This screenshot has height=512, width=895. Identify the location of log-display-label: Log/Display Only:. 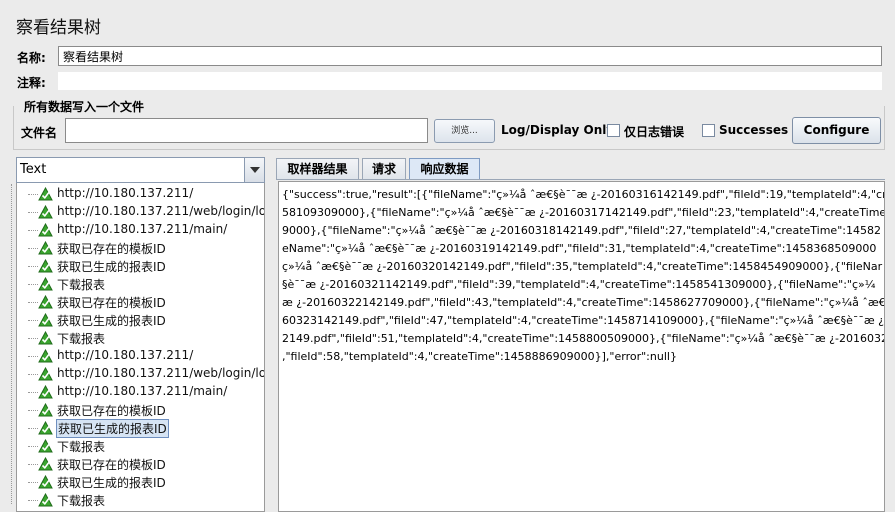
(560, 130).